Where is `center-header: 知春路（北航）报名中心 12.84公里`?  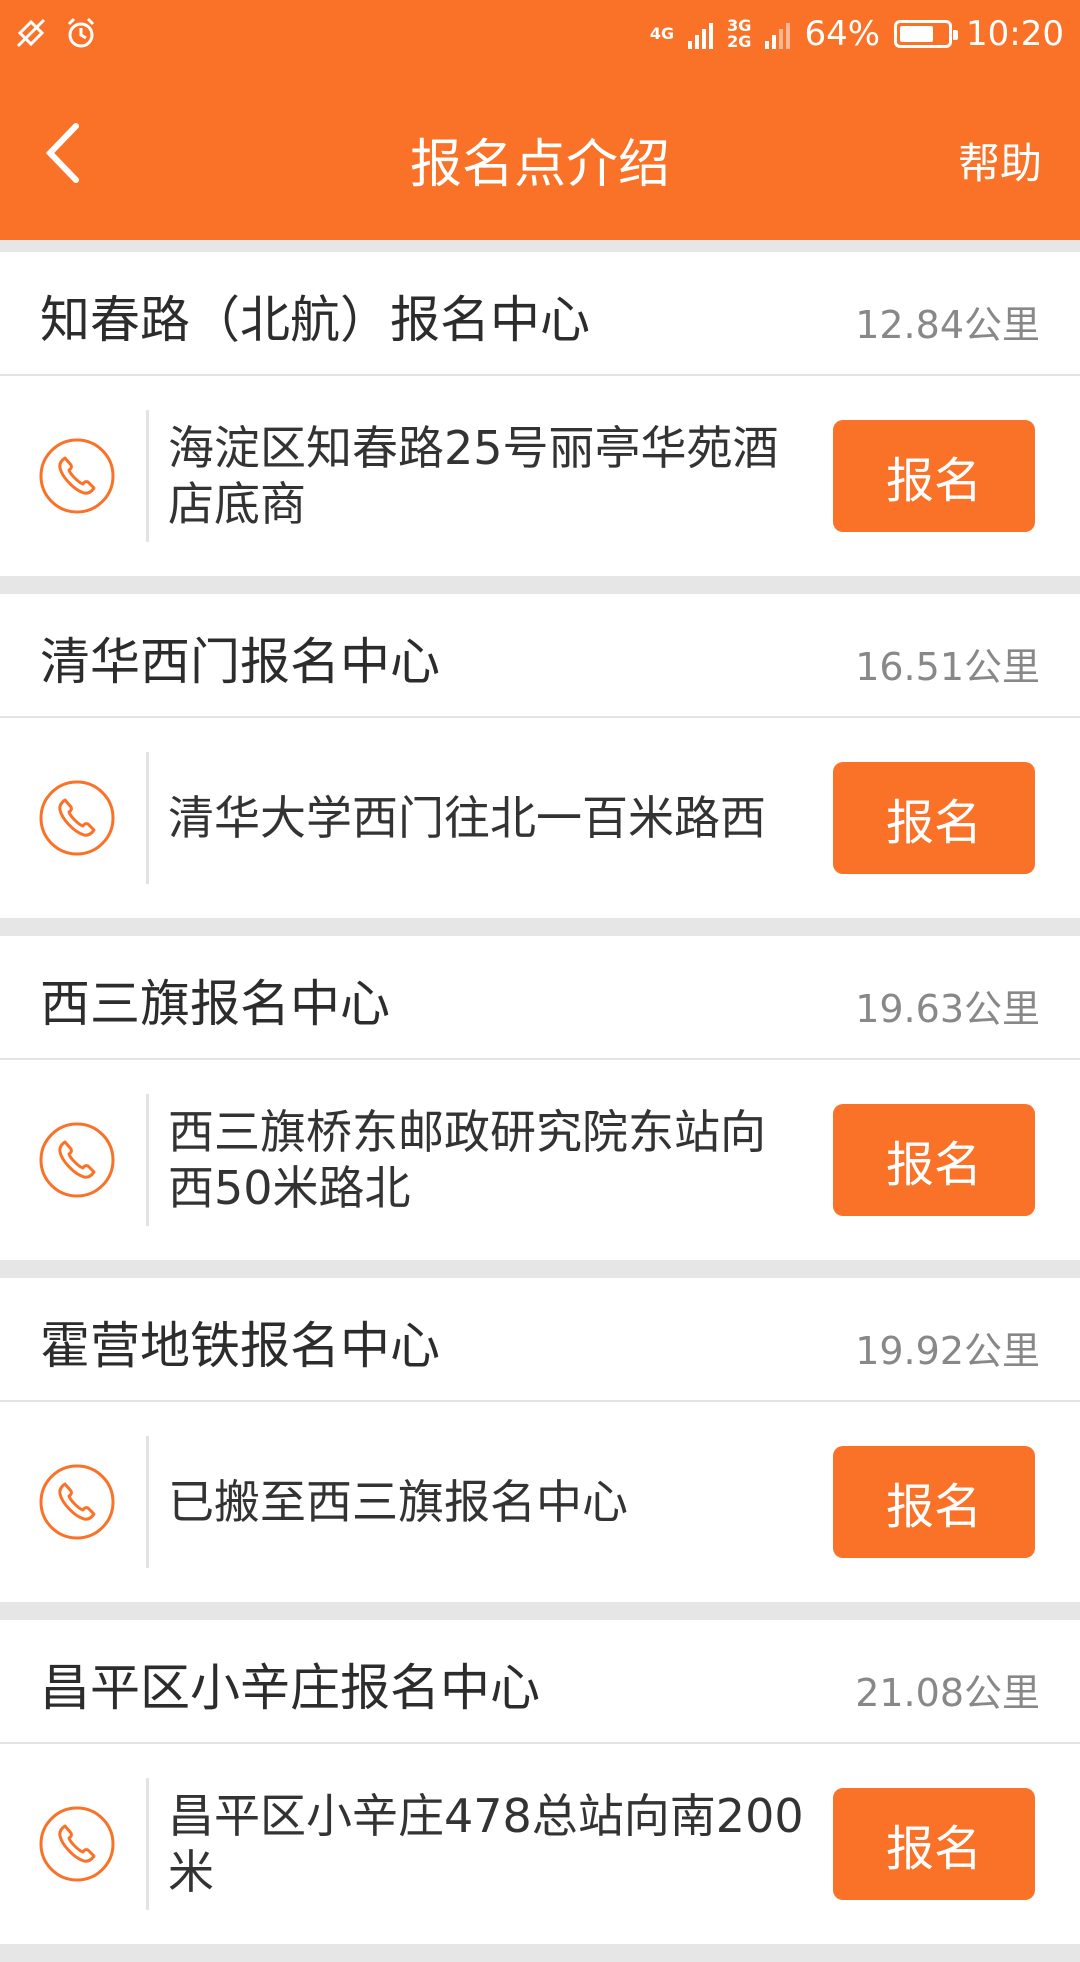
center-header: 知春路（北航）报名中心 12.84公里 is located at coordinates (540, 314).